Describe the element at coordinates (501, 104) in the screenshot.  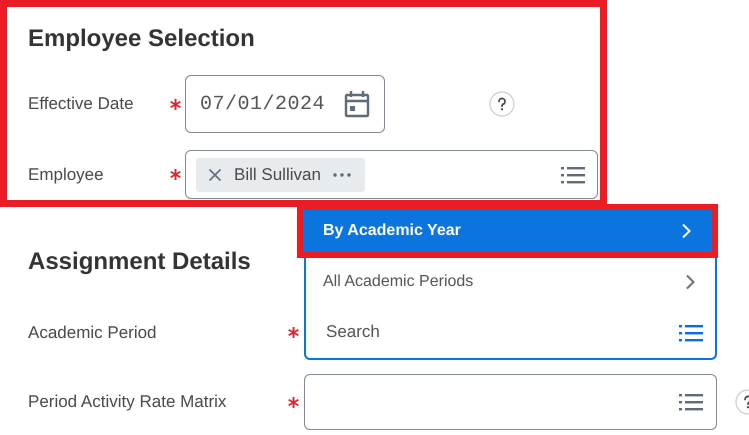
I see `help-icon` at that location.